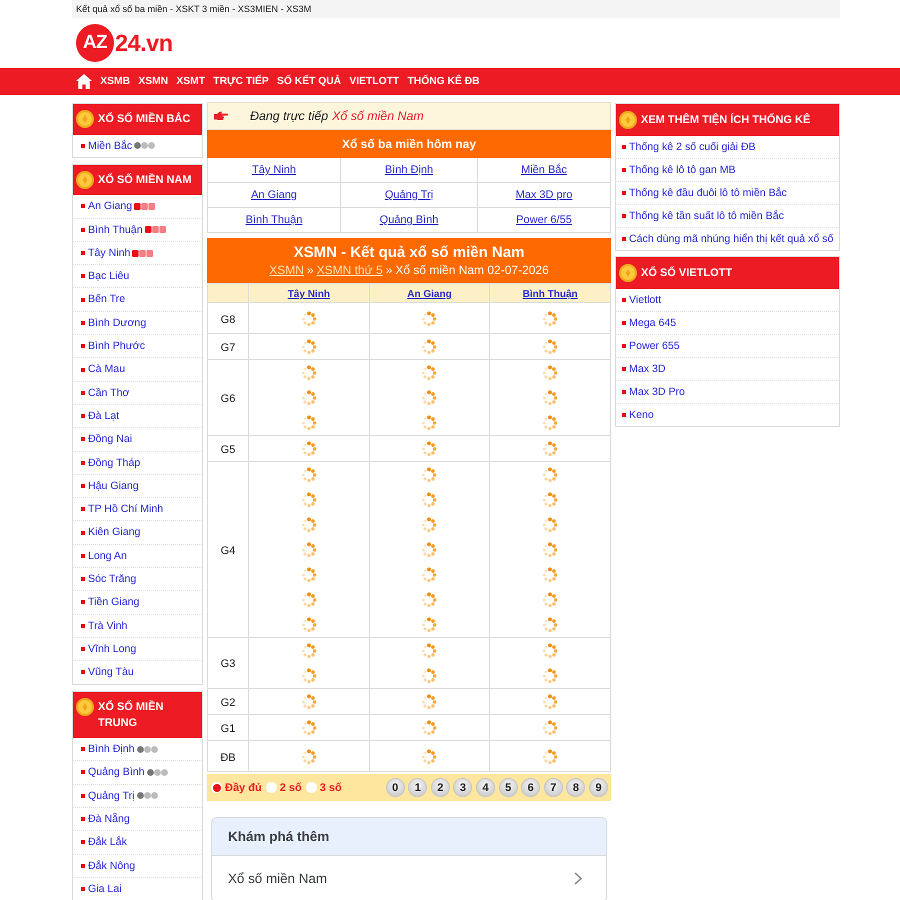 Image resolution: width=900 pixels, height=900 pixels. Describe the element at coordinates (190, 81) in the screenshot. I see `nav-link: XSMT` at that location.